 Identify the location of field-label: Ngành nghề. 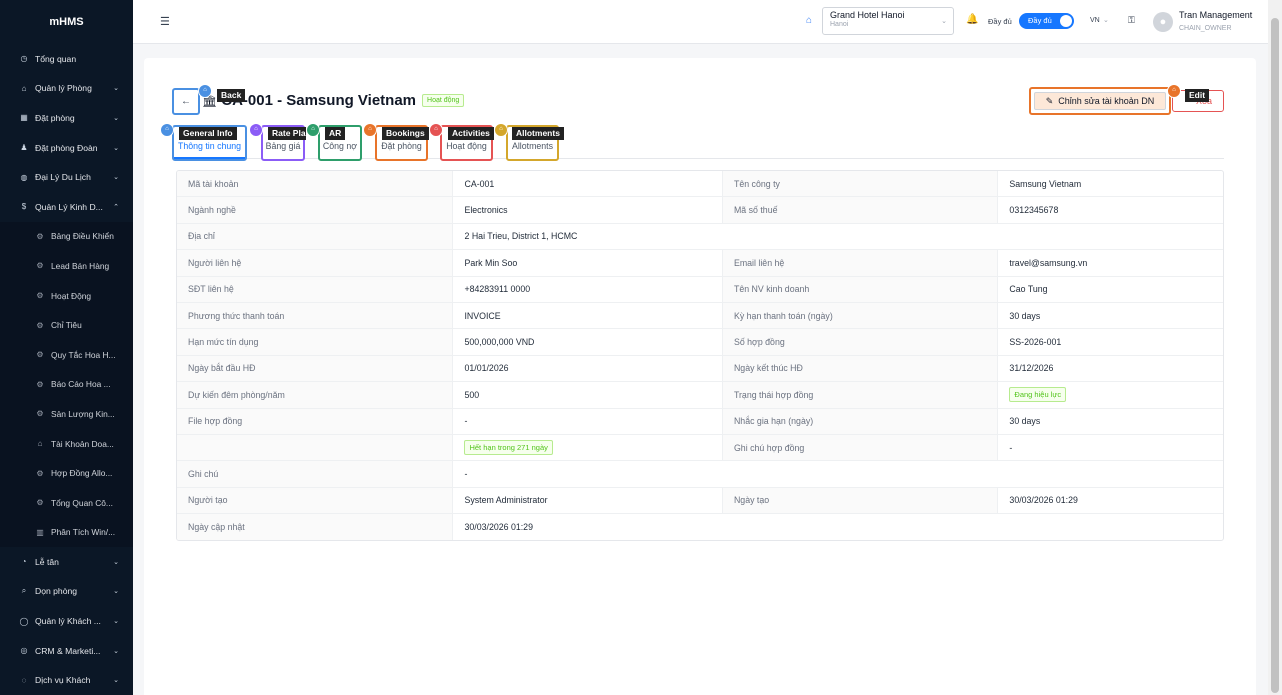
(315, 210).